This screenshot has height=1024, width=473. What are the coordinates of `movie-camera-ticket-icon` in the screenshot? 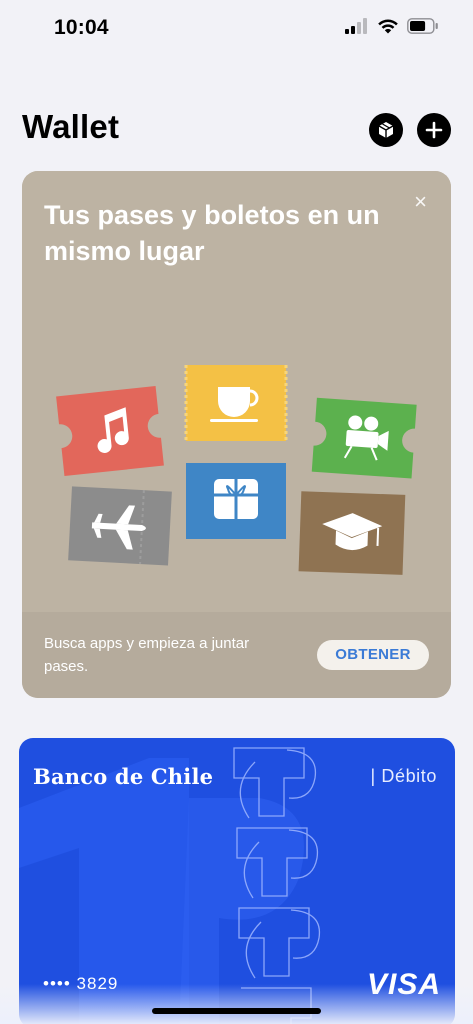 It's located at (364, 438).